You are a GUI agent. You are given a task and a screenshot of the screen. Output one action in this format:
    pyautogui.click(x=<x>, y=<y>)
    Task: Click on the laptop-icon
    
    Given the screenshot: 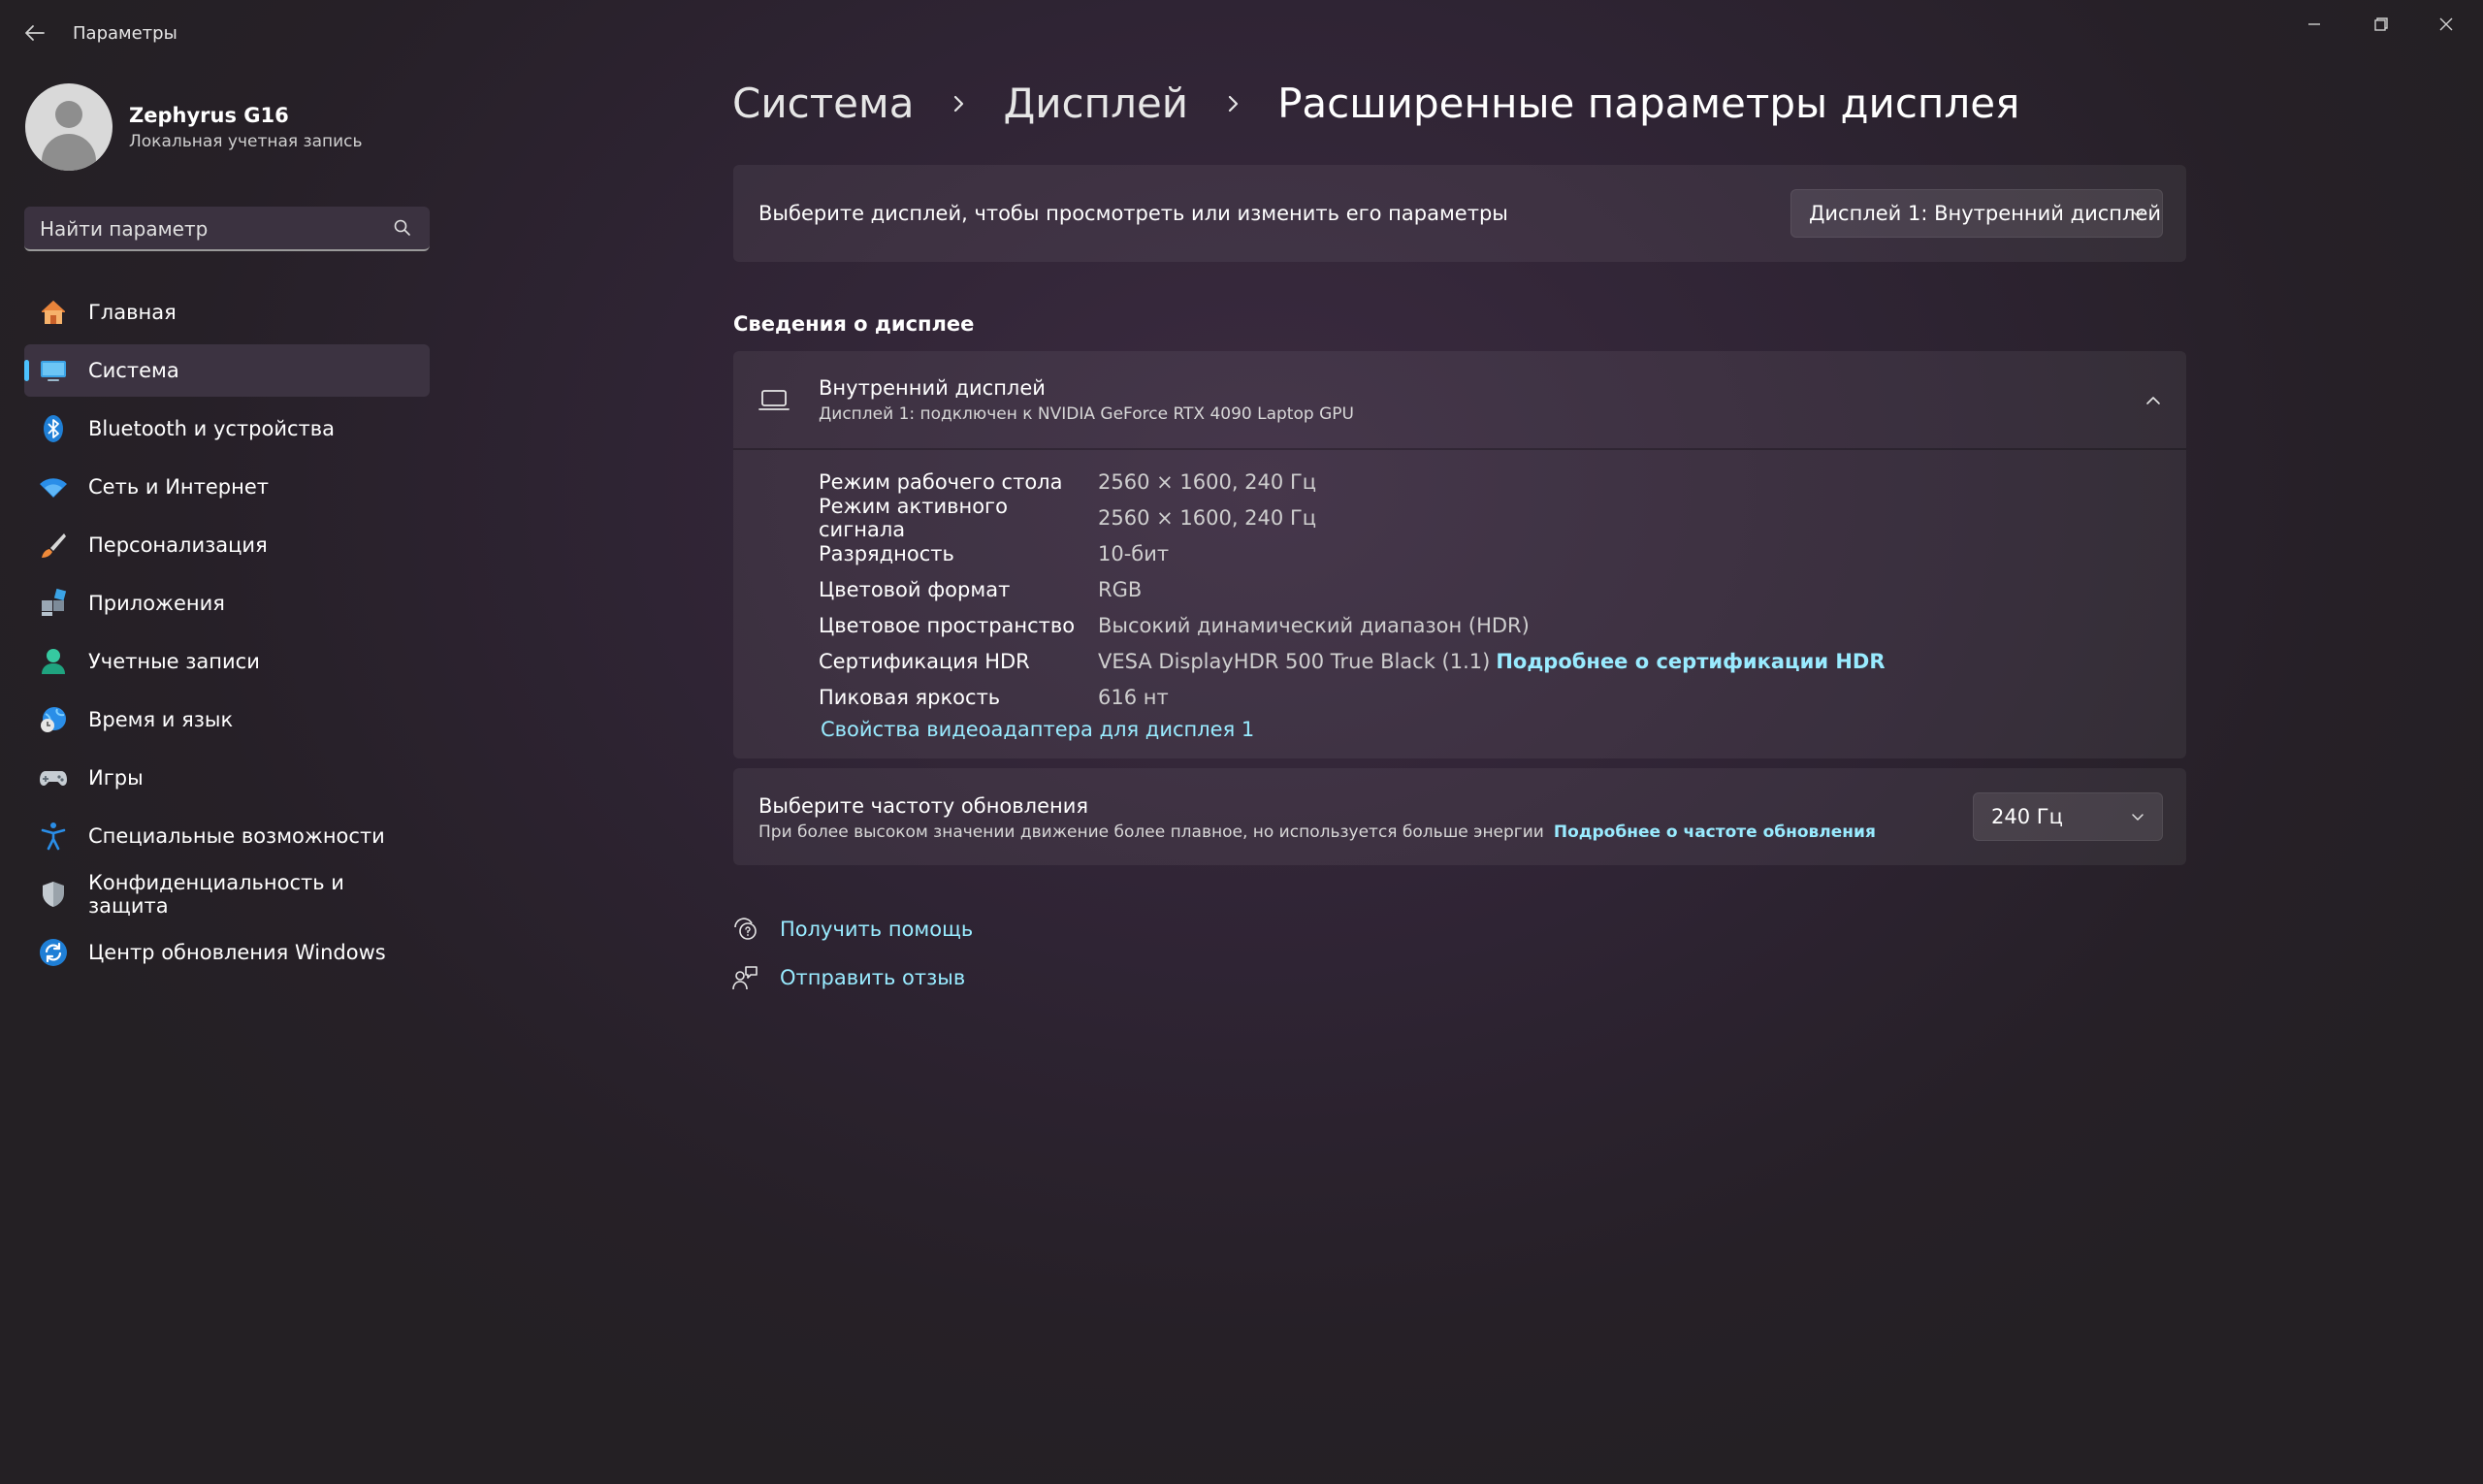 What is the action you would take?
    pyautogui.click(x=774, y=400)
    